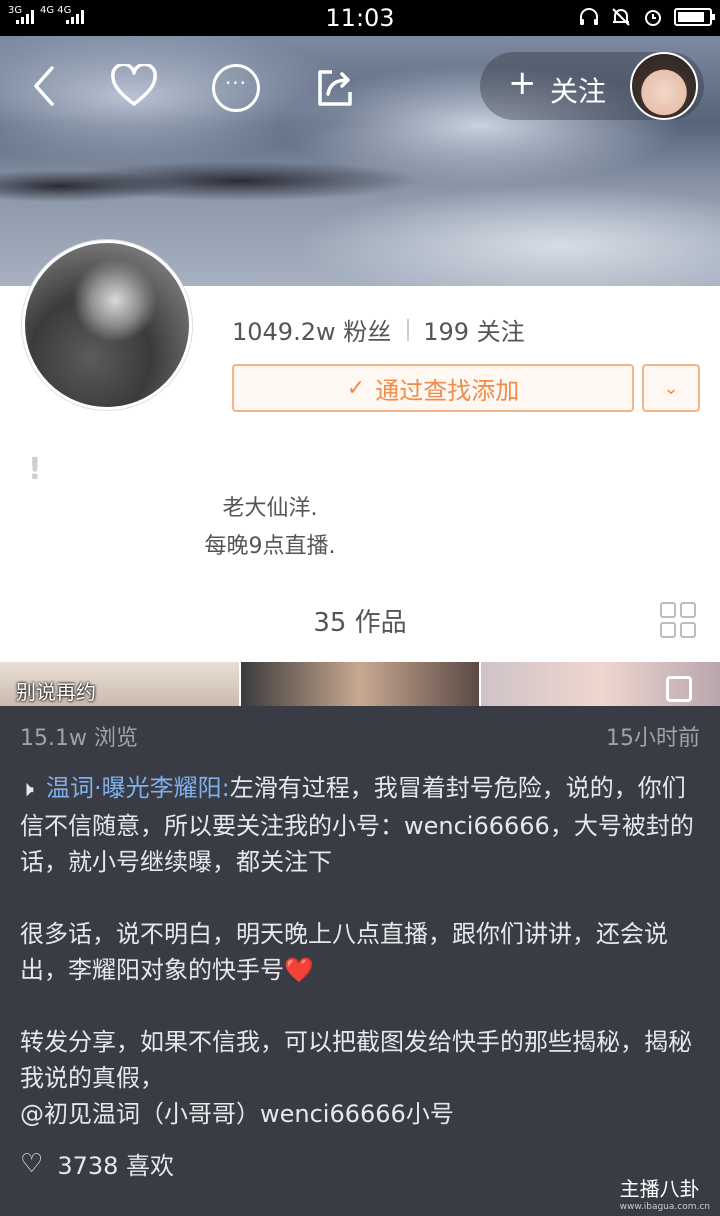 This screenshot has height=1216, width=720. Describe the element at coordinates (447, 390) in the screenshot. I see `find-add-label: 通过查找添加` at that location.